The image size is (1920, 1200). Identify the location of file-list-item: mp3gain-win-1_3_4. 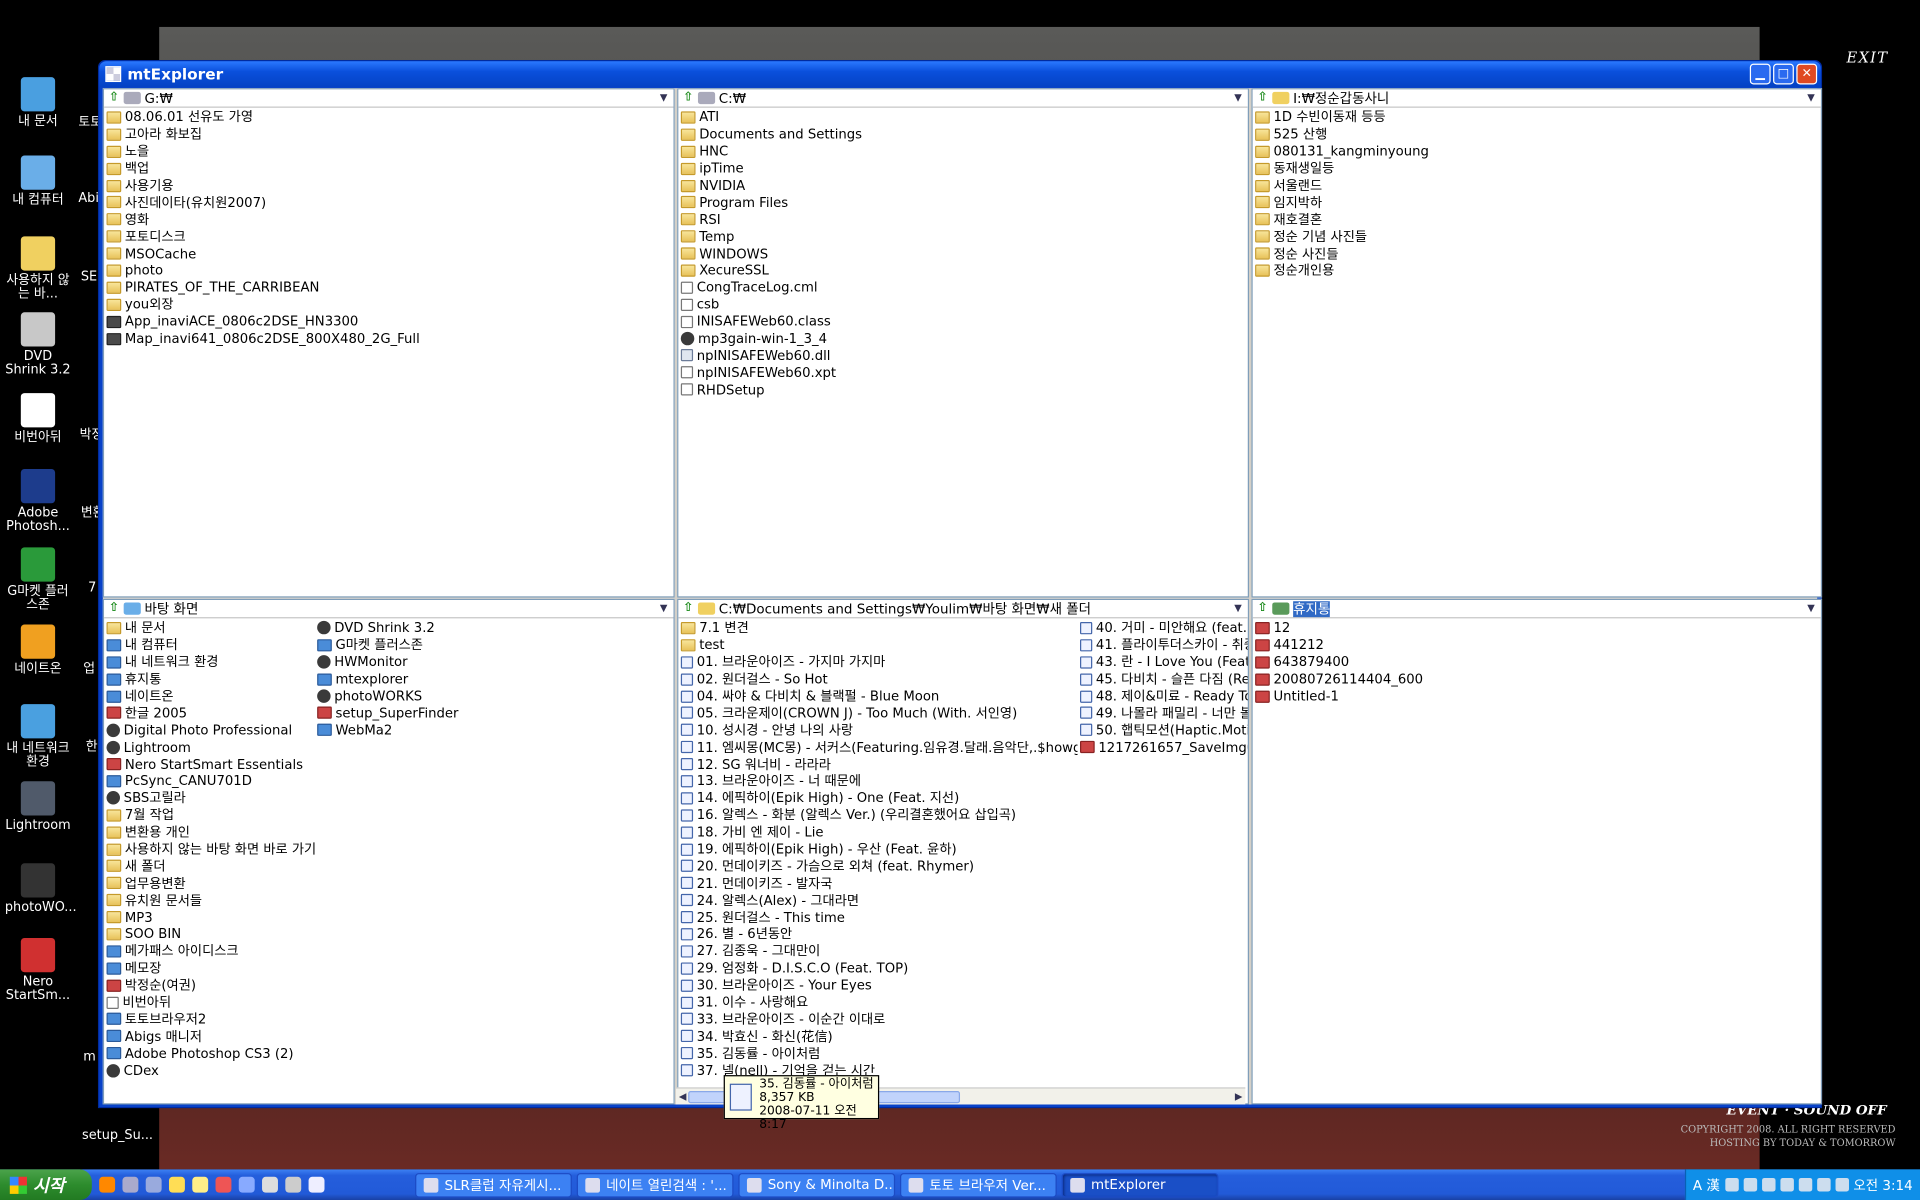
(962, 338).